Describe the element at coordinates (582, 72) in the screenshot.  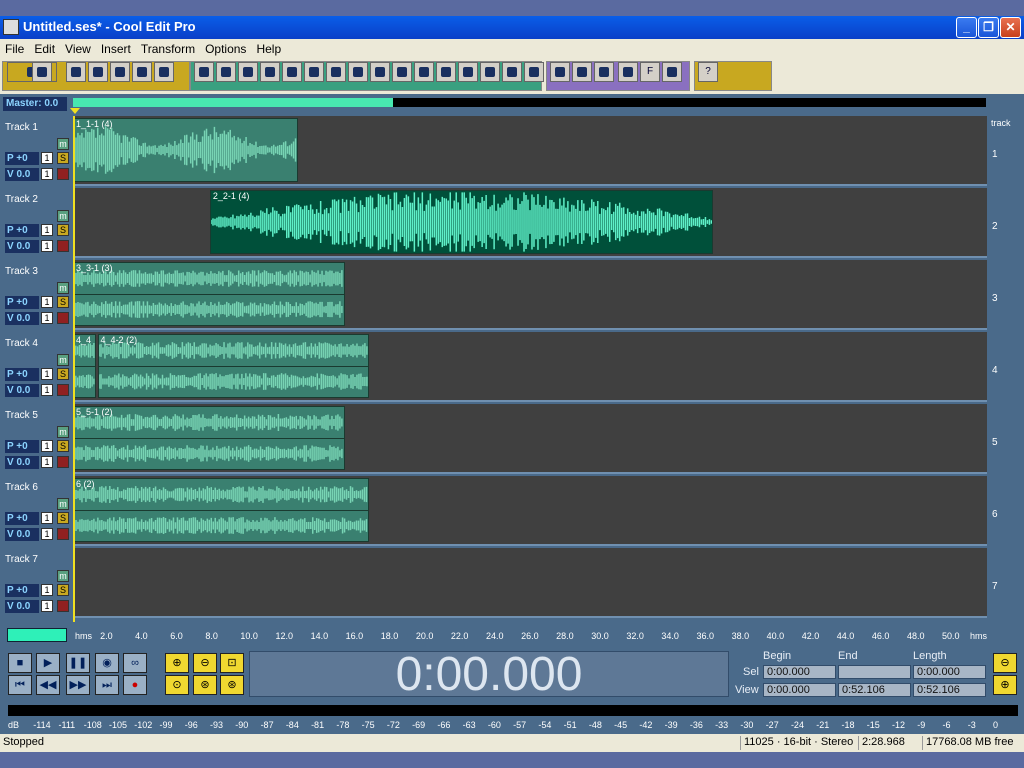
I see `volume-icon` at that location.